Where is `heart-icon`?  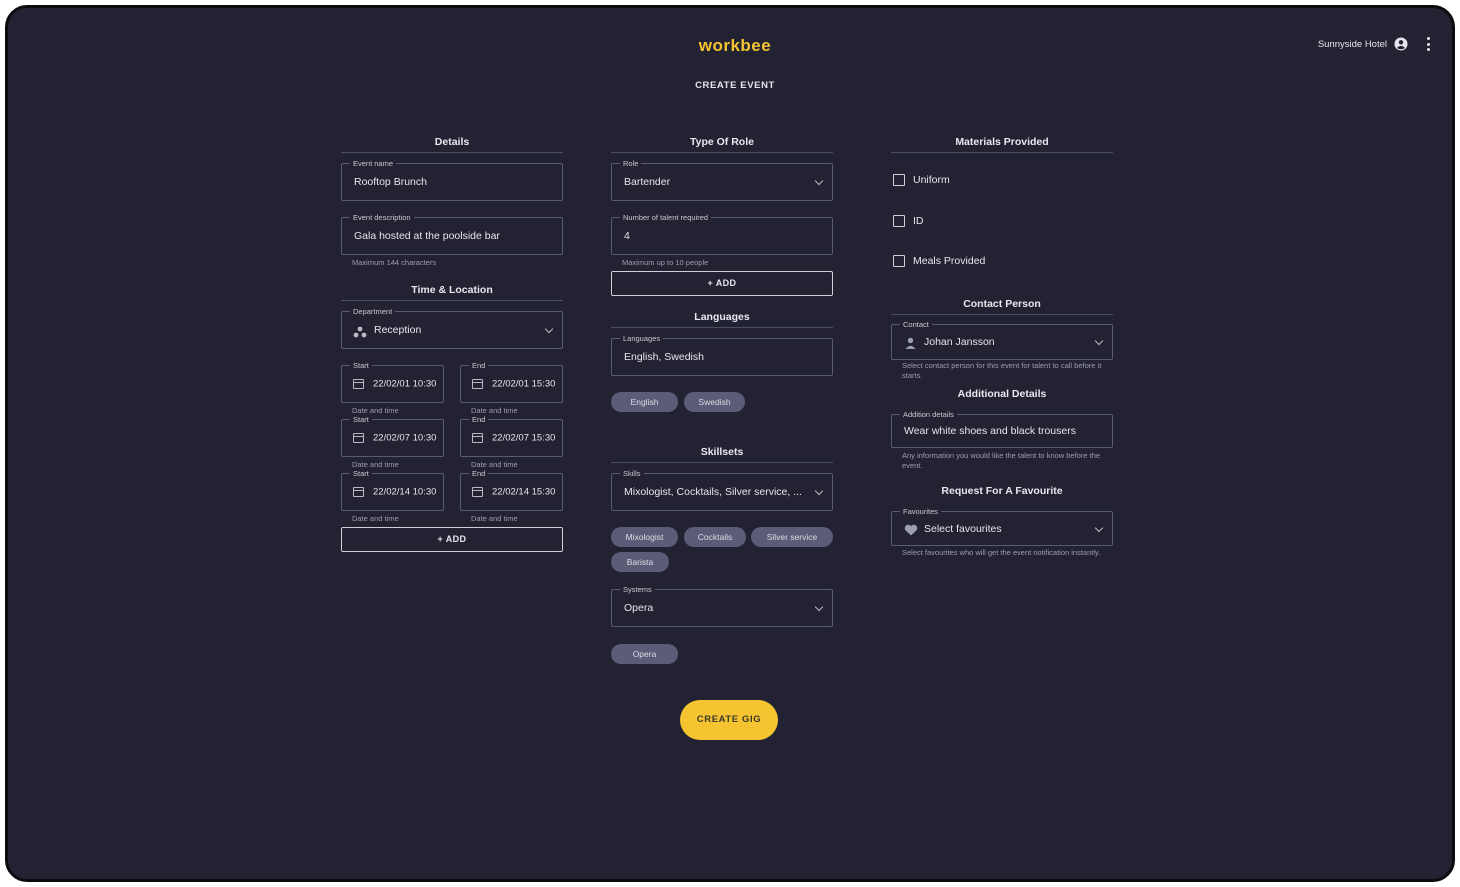 heart-icon is located at coordinates (911, 532).